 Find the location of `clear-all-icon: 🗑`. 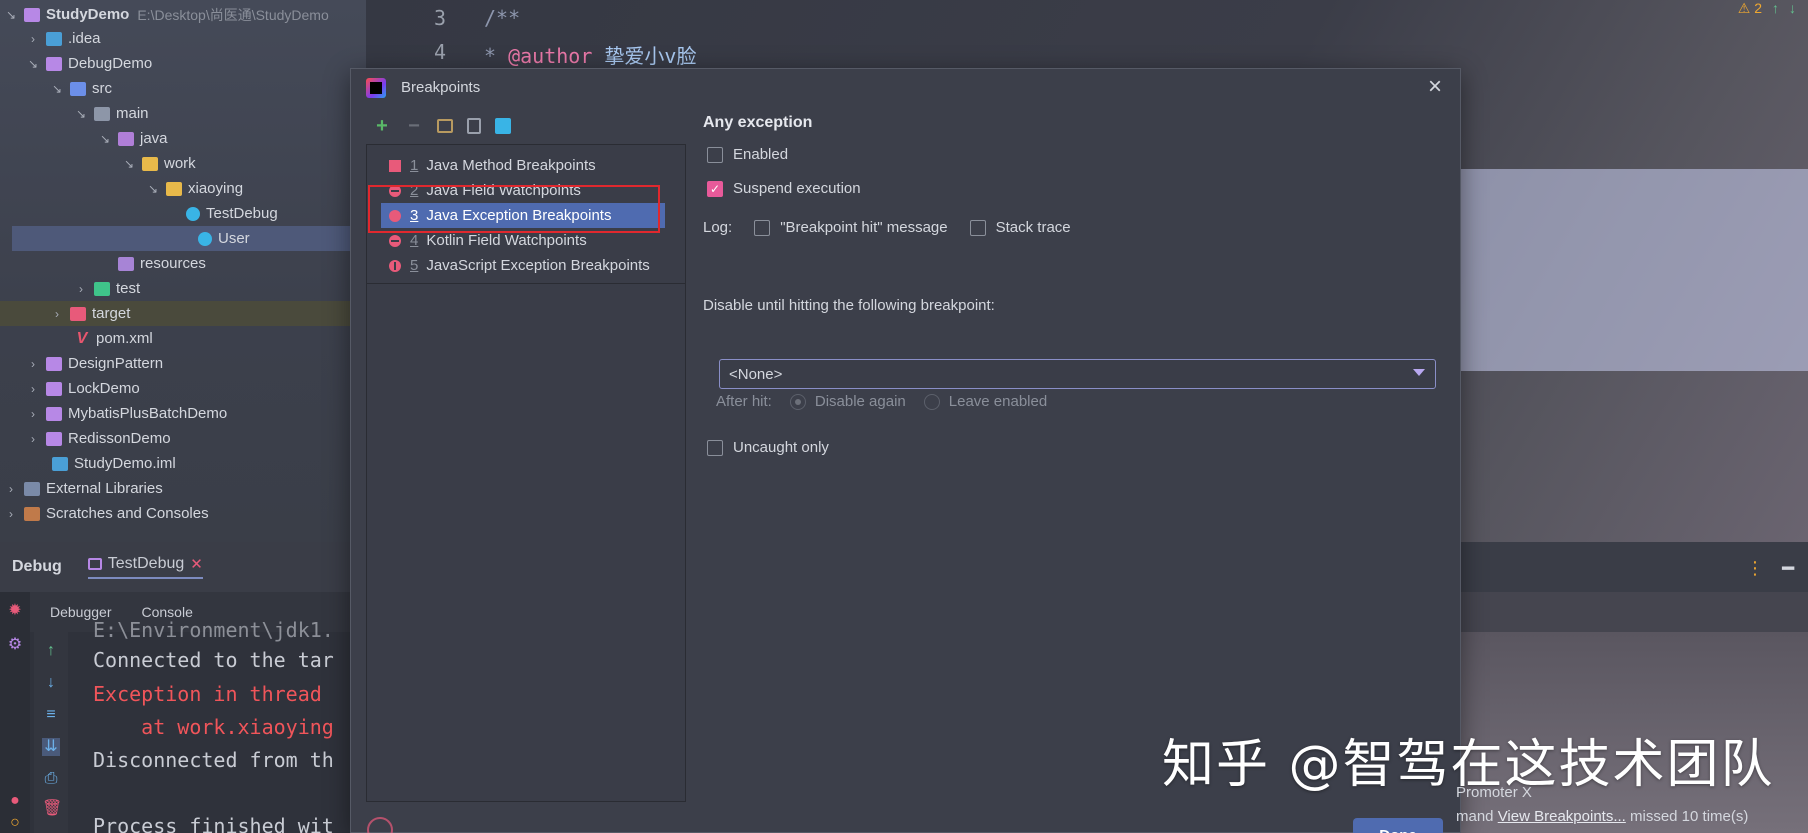

clear-all-icon: 🗑 is located at coordinates (52, 809).